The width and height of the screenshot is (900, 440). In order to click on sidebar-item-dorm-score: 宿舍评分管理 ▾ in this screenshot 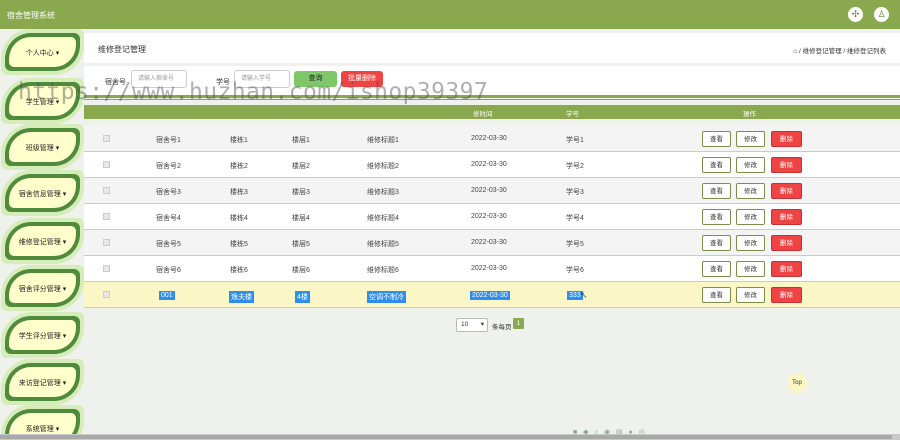, I will do `click(42, 288)`.